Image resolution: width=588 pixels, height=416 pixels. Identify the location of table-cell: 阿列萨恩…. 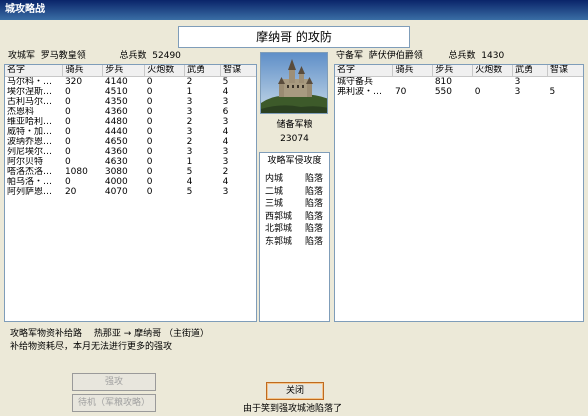
(30, 192).